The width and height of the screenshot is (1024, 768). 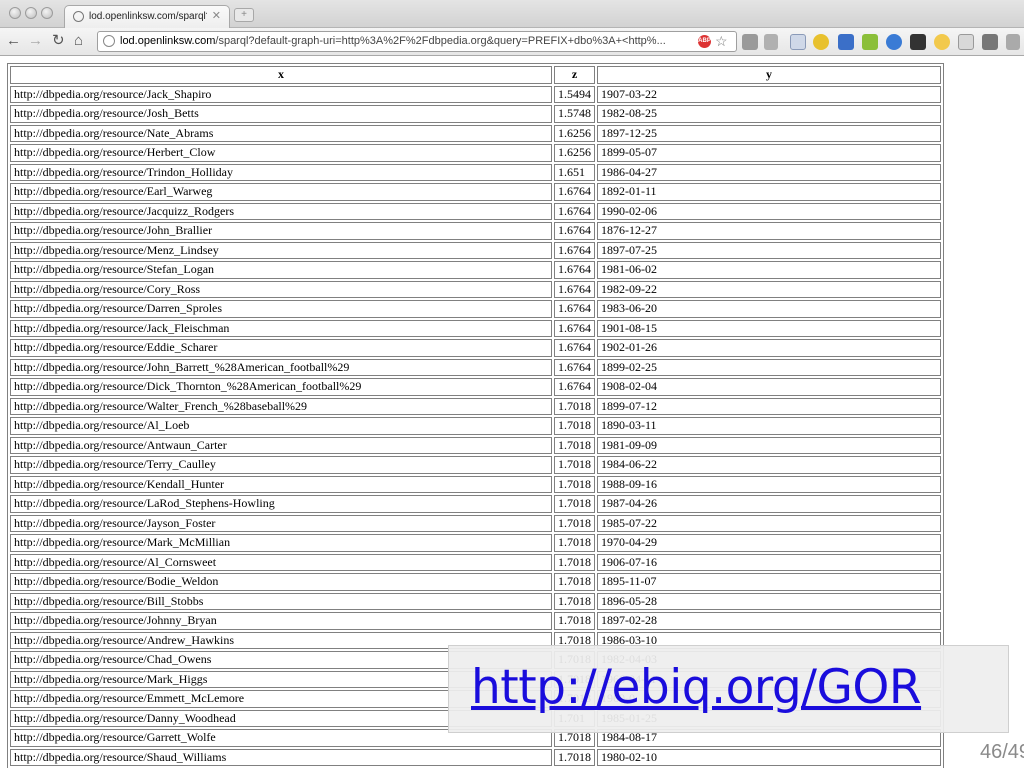 I want to click on window-close-button, so click(x=15, y=13).